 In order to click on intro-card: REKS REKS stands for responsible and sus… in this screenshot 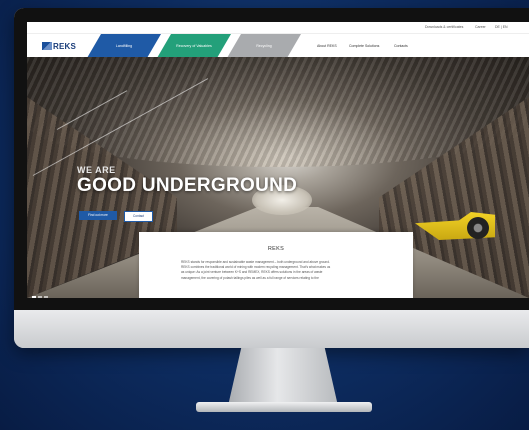, I will do `click(276, 265)`.